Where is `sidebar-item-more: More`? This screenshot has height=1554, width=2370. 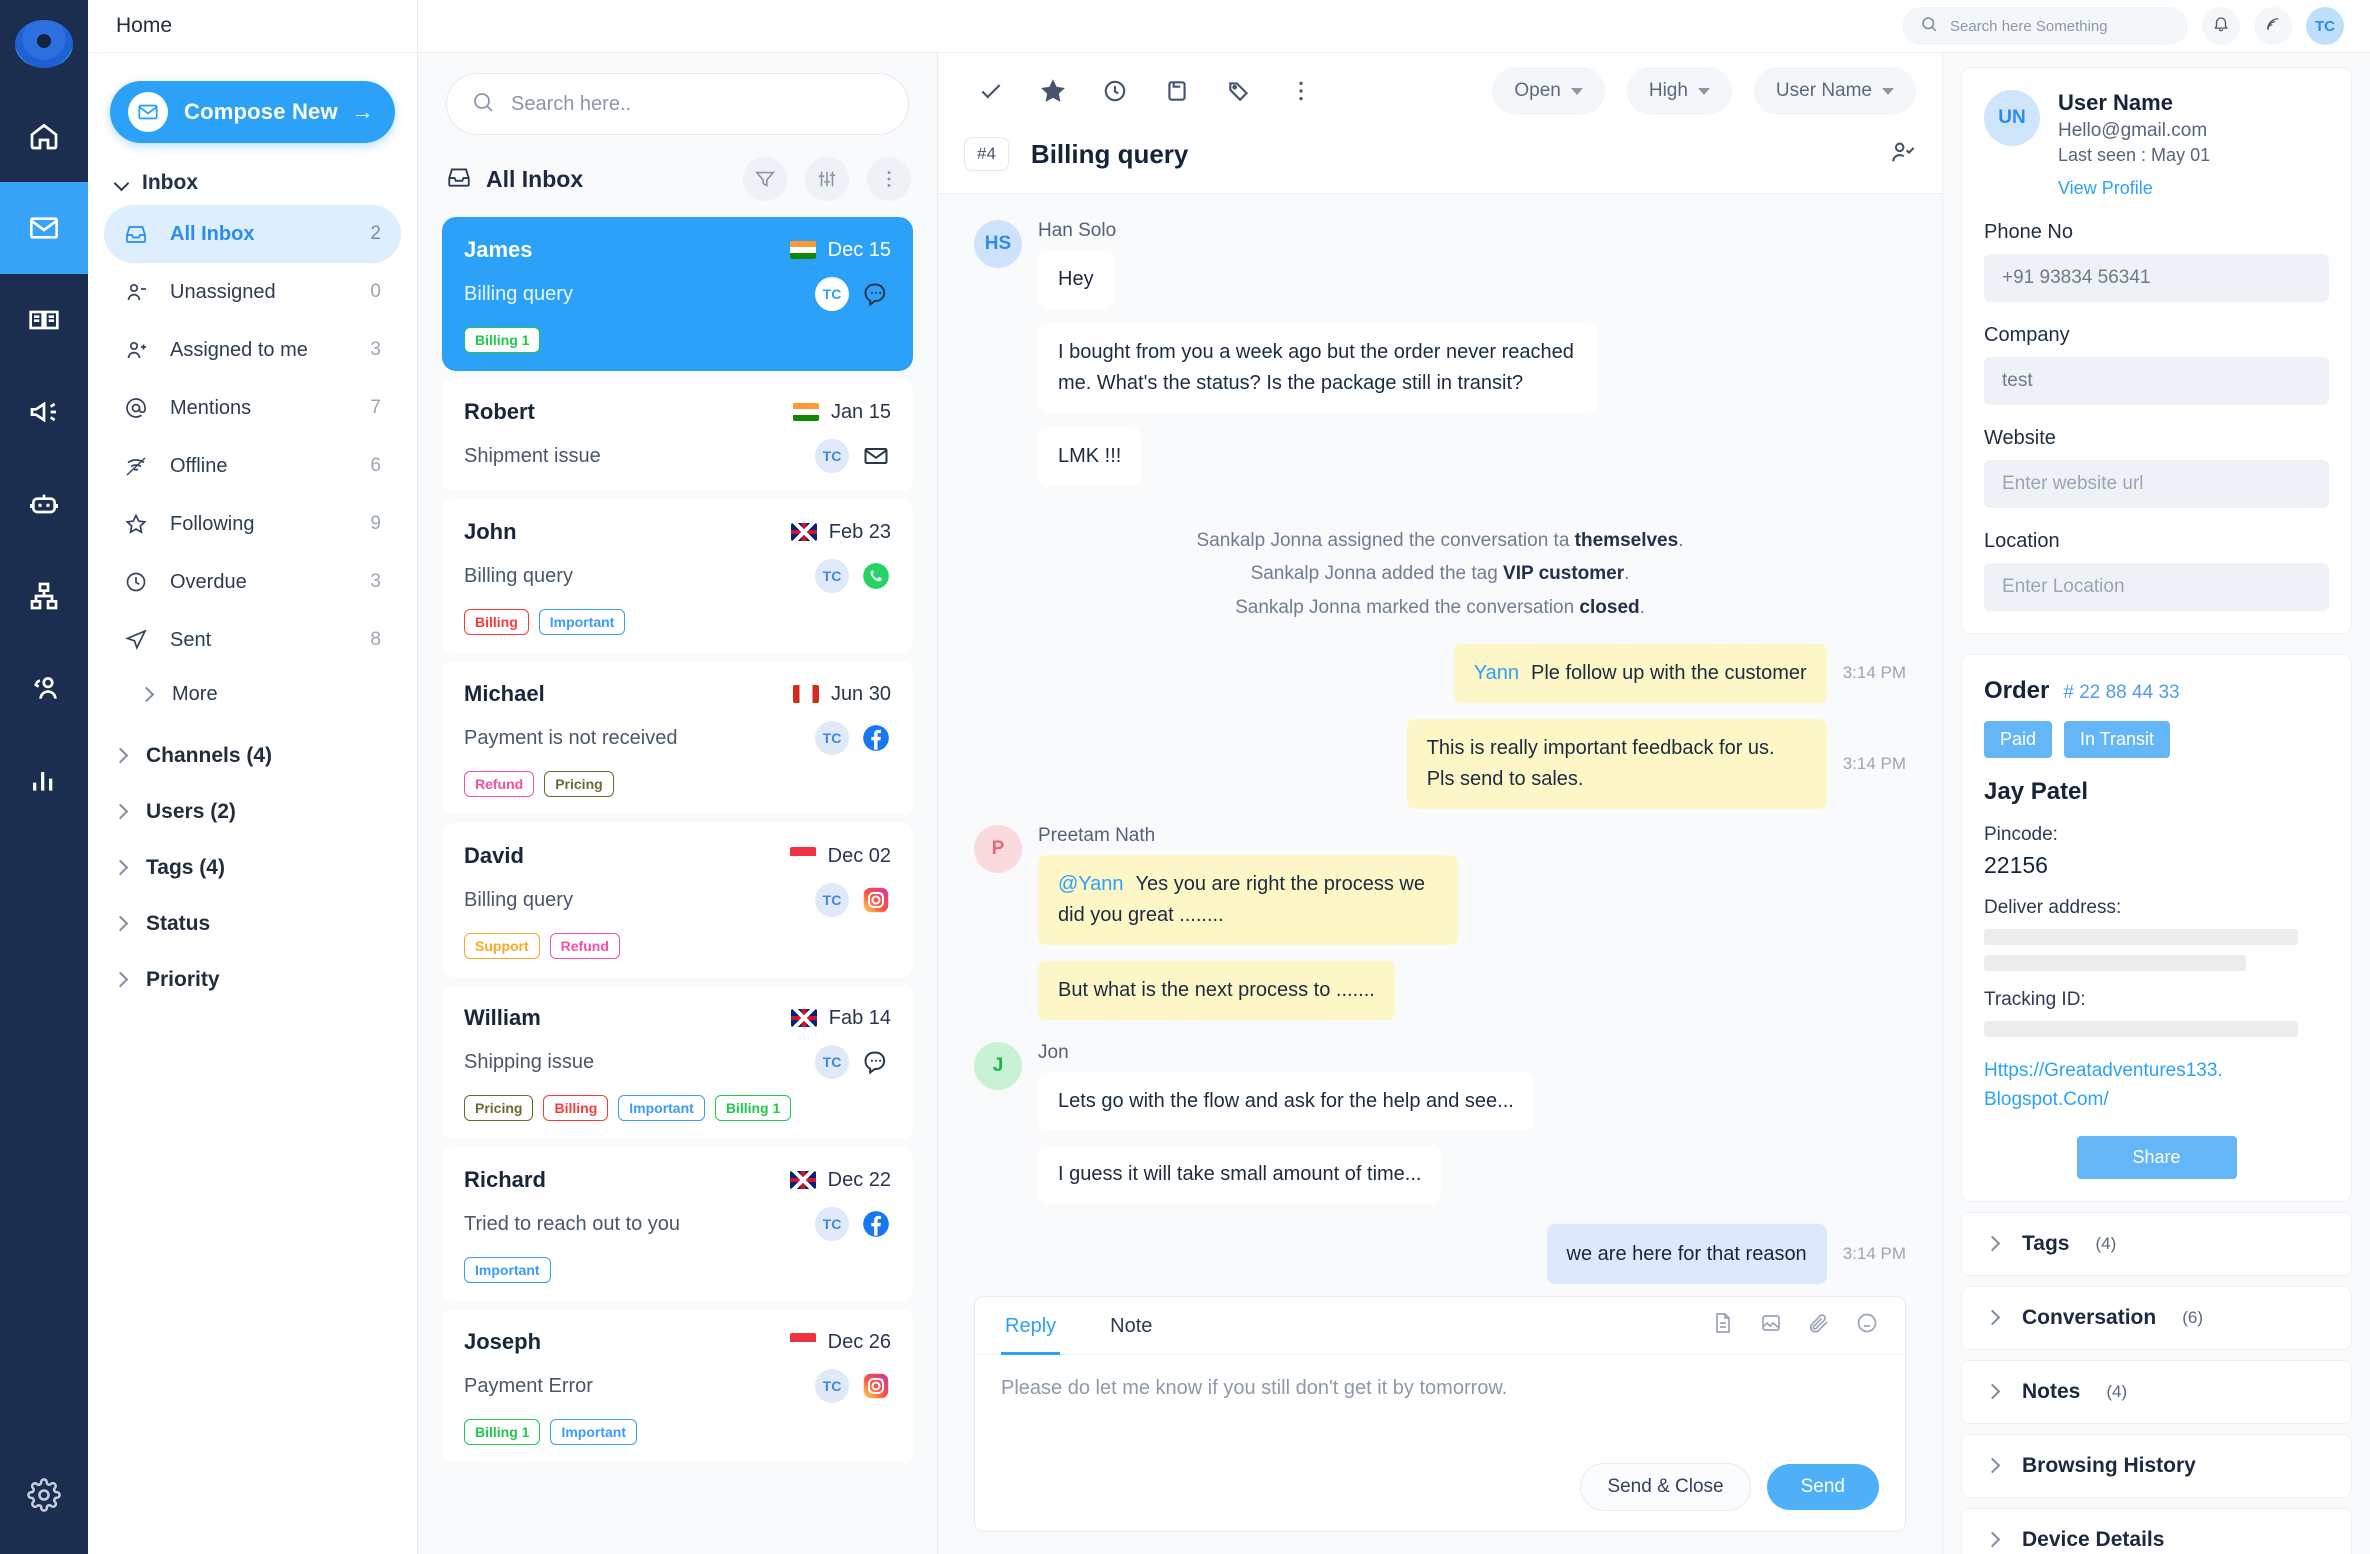
sidebar-item-more: More is located at coordinates (252, 687).